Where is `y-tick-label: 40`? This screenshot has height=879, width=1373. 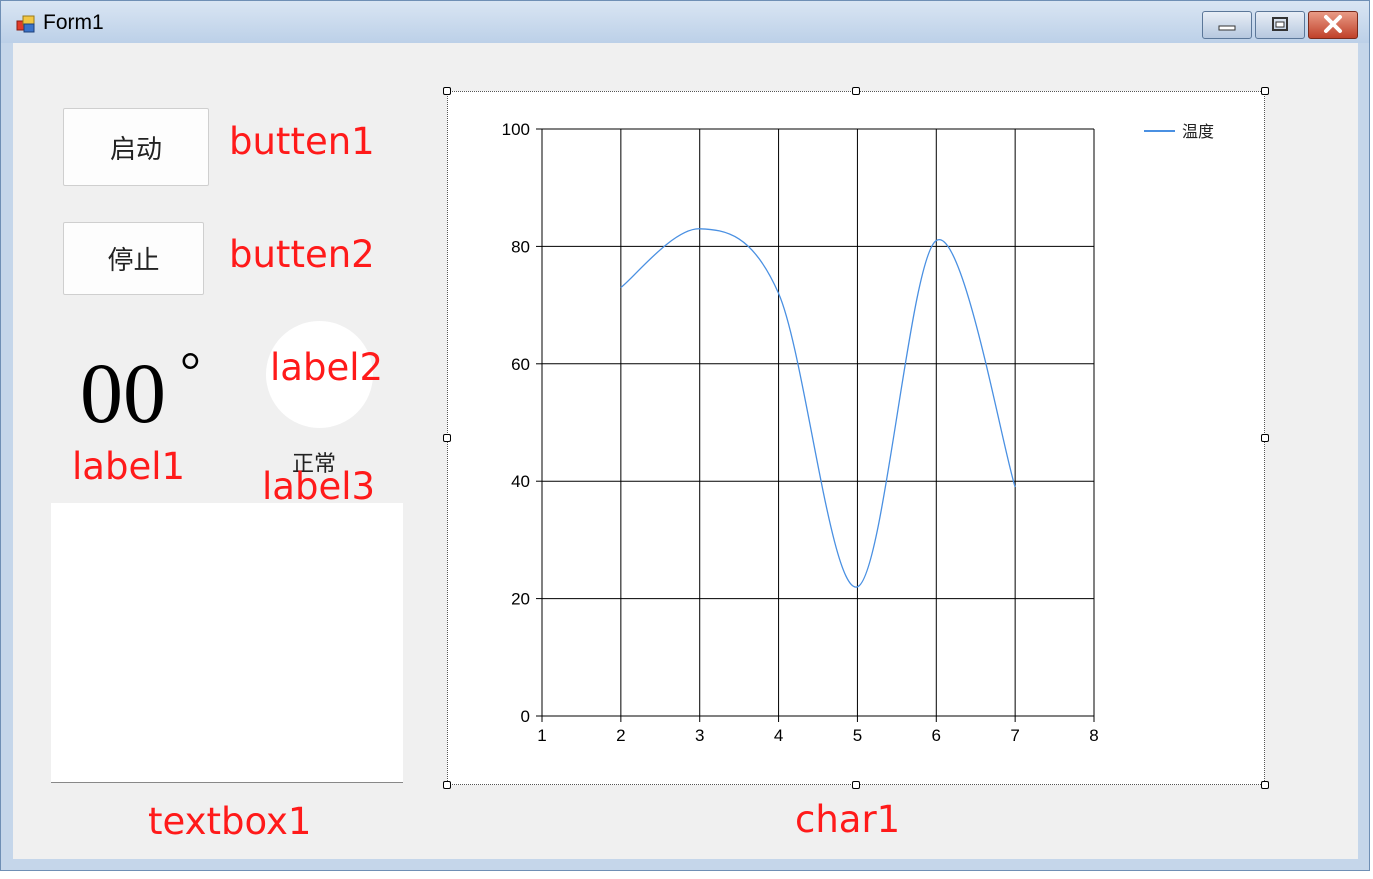
y-tick-label: 40 is located at coordinates (520, 481).